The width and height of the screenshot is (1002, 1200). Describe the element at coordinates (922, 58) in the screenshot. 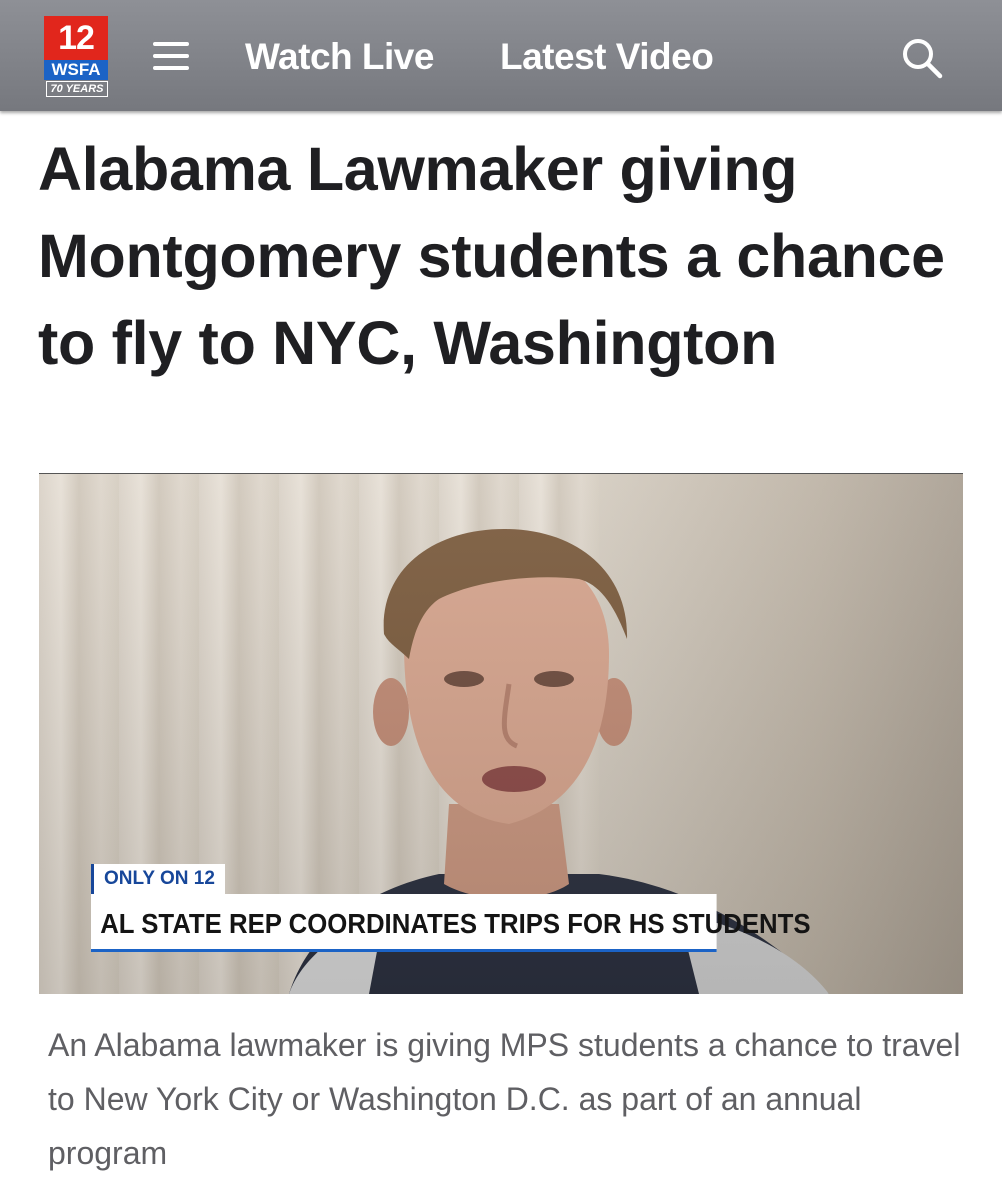

I see `search-icon` at that location.